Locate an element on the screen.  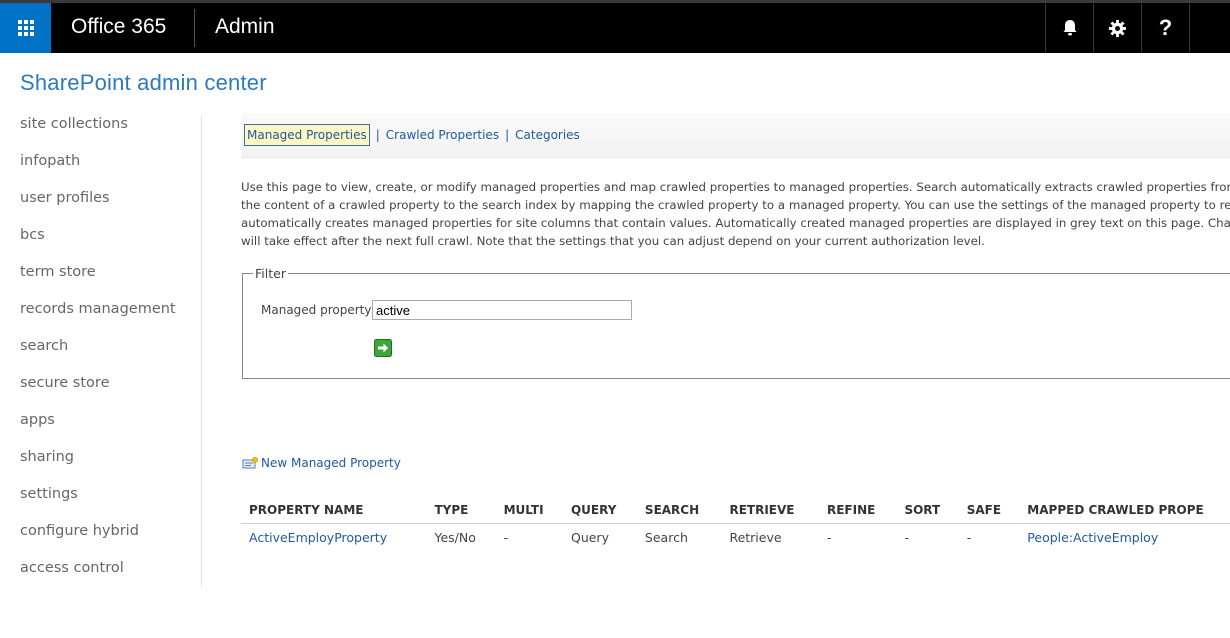
app-launcher-button is located at coordinates (25, 28).